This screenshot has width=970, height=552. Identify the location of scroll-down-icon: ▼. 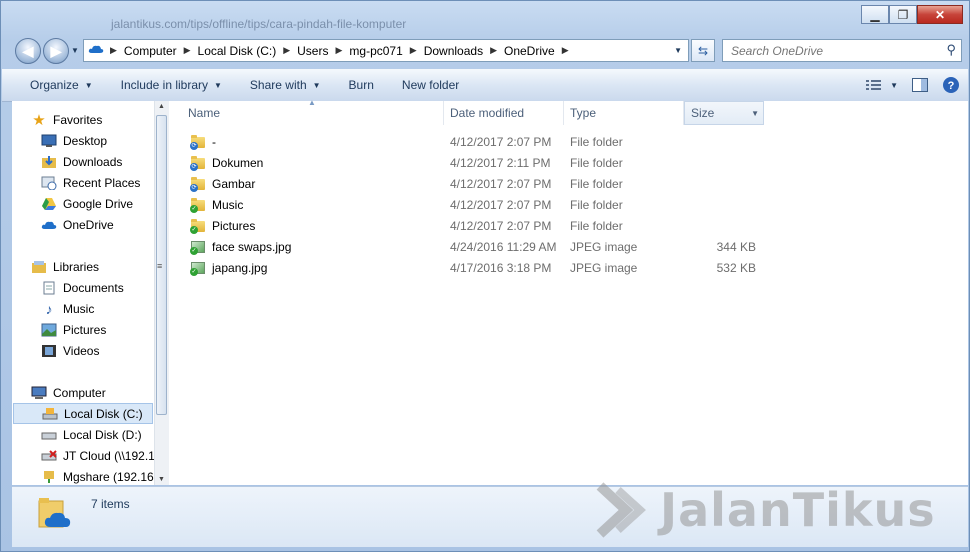
(161, 479).